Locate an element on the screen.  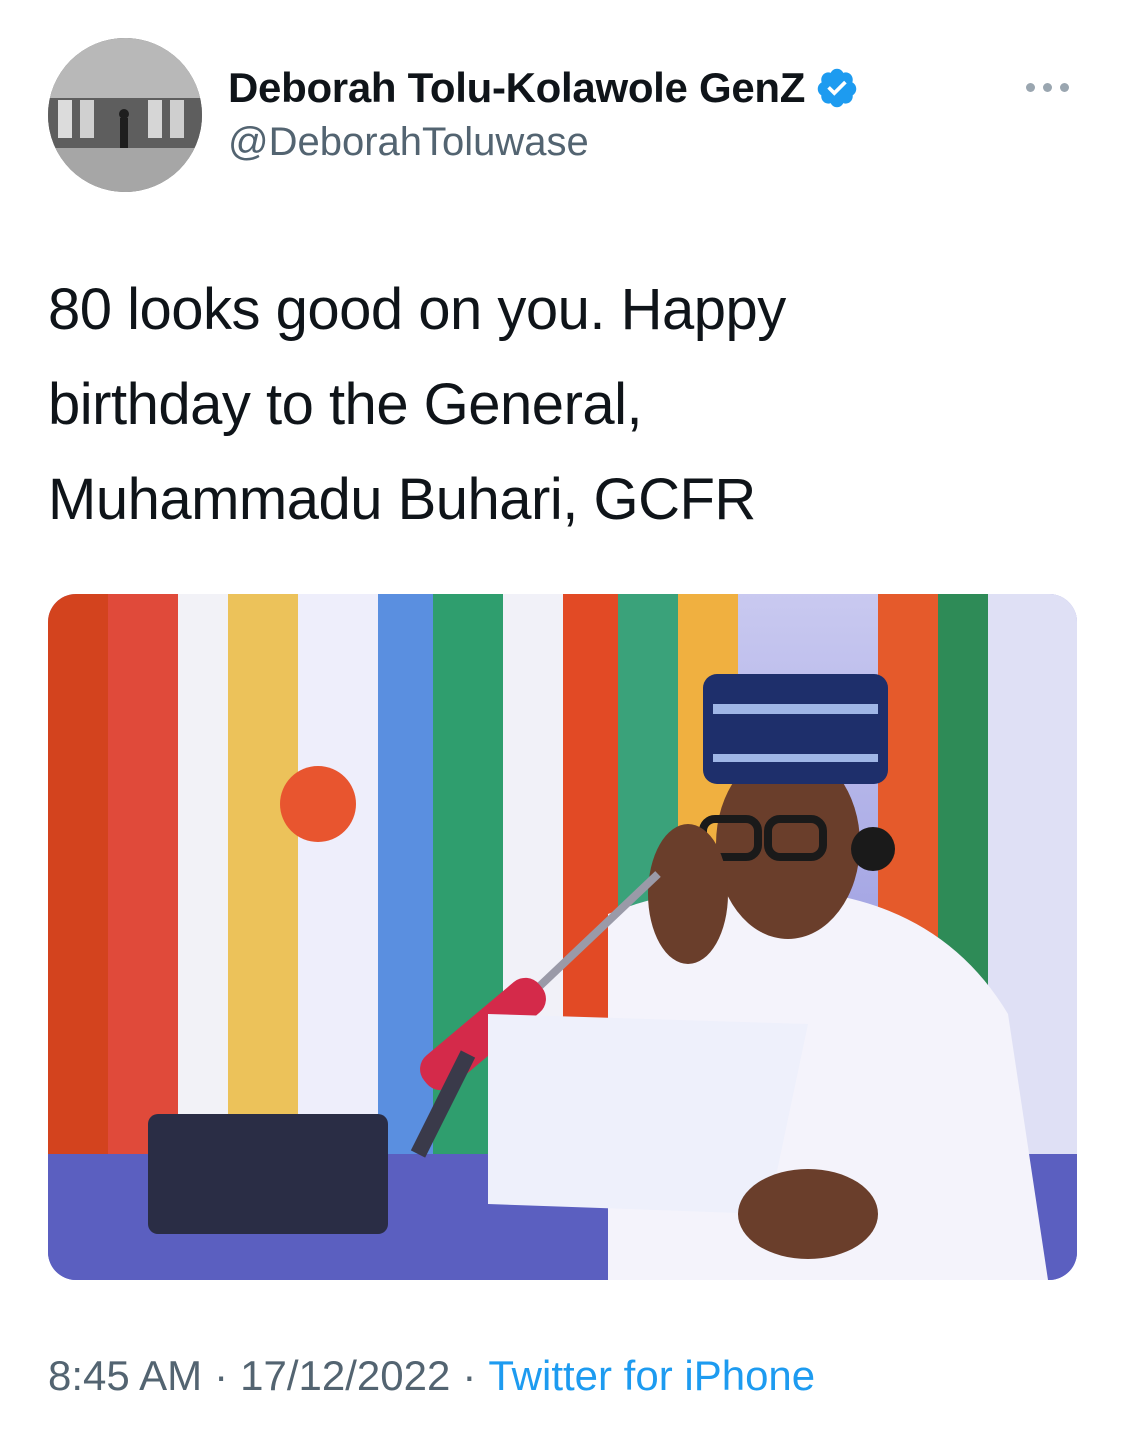
more-options-icon is located at coordinates (1051, 87).